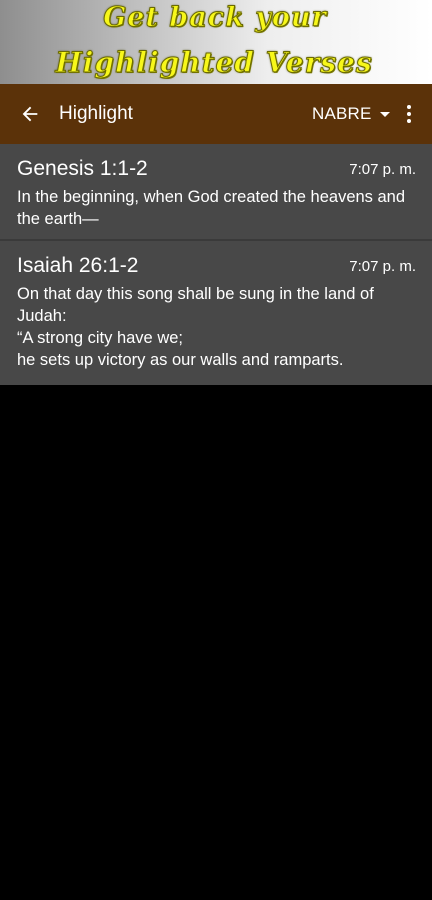 The width and height of the screenshot is (432, 900). What do you see at coordinates (216, 42) in the screenshot?
I see `promo-banner: Get back your Highlighted Verses` at bounding box center [216, 42].